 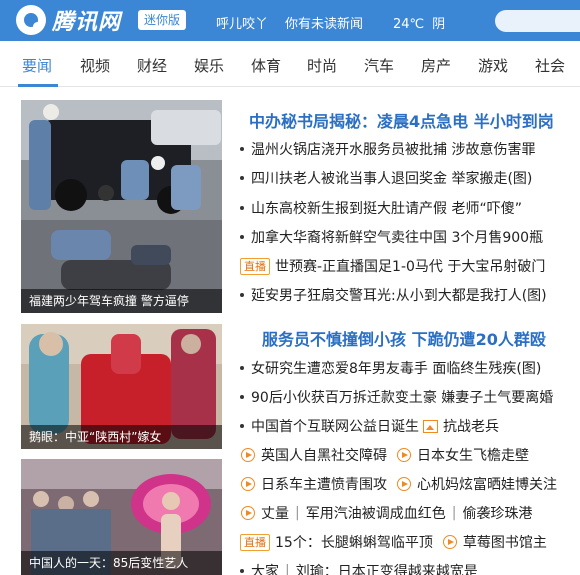 I want to click on image-caption: 福建两少年驾车疯撞 警方逼停, so click(x=121, y=301).